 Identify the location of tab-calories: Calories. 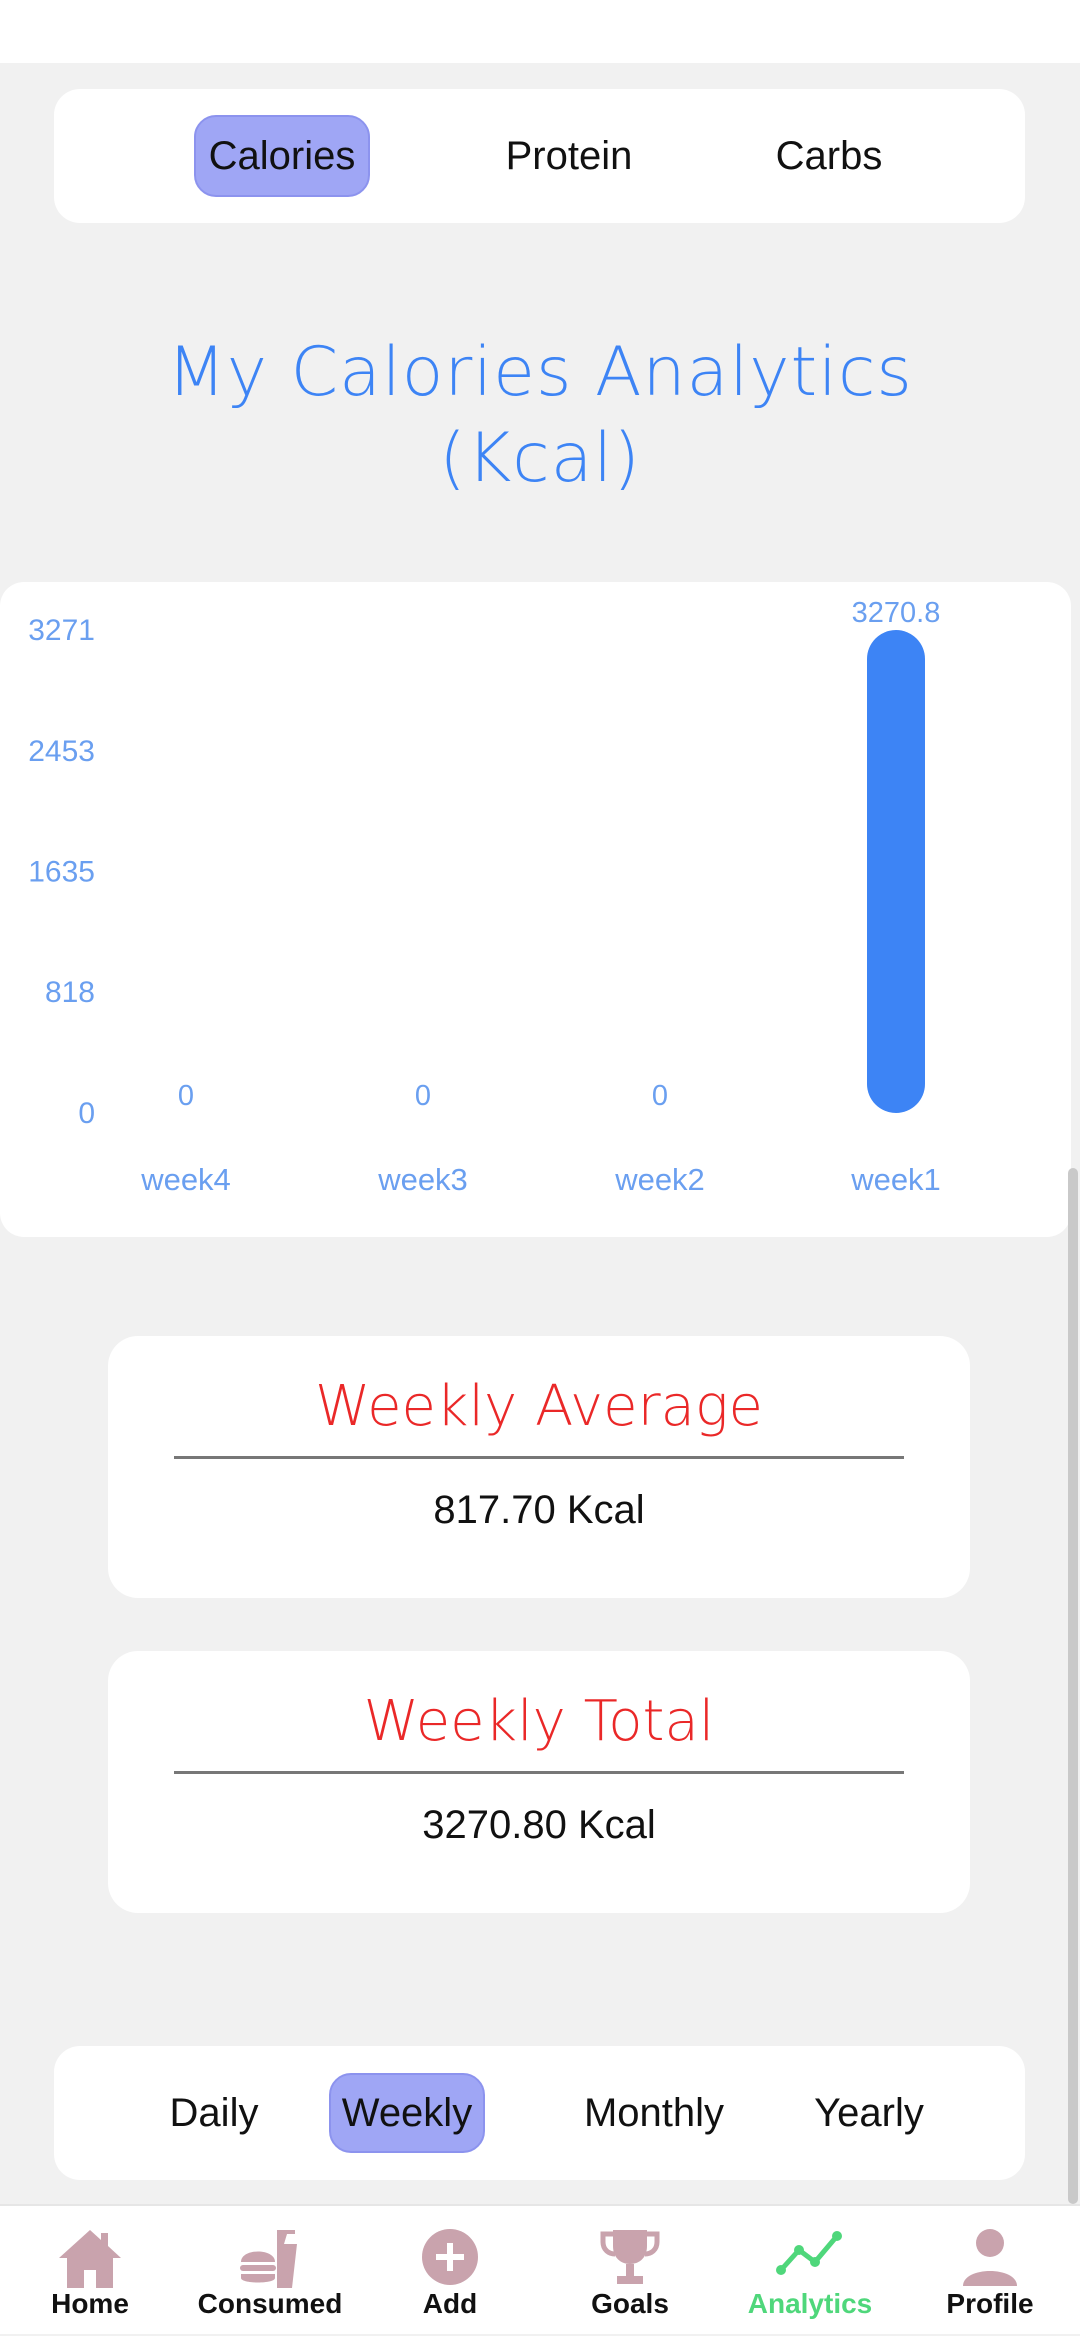
(282, 156).